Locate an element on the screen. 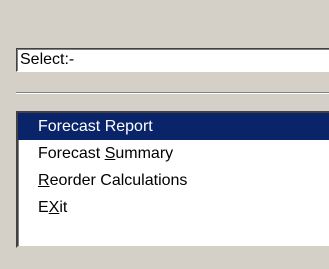  item-mnemonic: S is located at coordinates (110, 153).